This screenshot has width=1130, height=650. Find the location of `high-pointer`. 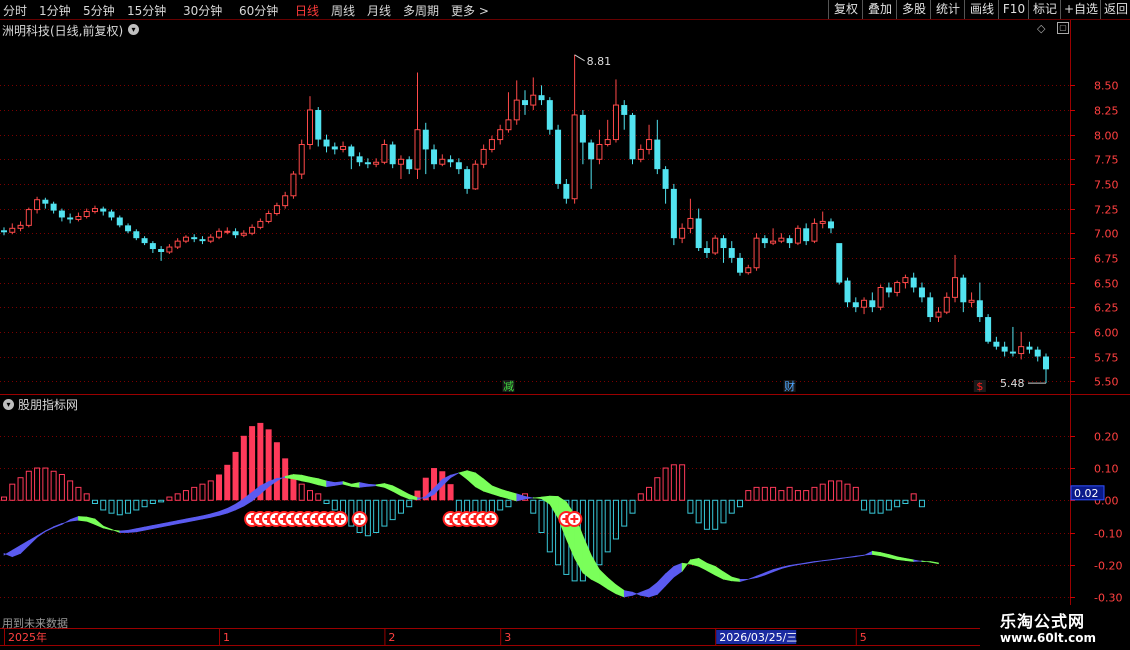

high-pointer is located at coordinates (579, 58).